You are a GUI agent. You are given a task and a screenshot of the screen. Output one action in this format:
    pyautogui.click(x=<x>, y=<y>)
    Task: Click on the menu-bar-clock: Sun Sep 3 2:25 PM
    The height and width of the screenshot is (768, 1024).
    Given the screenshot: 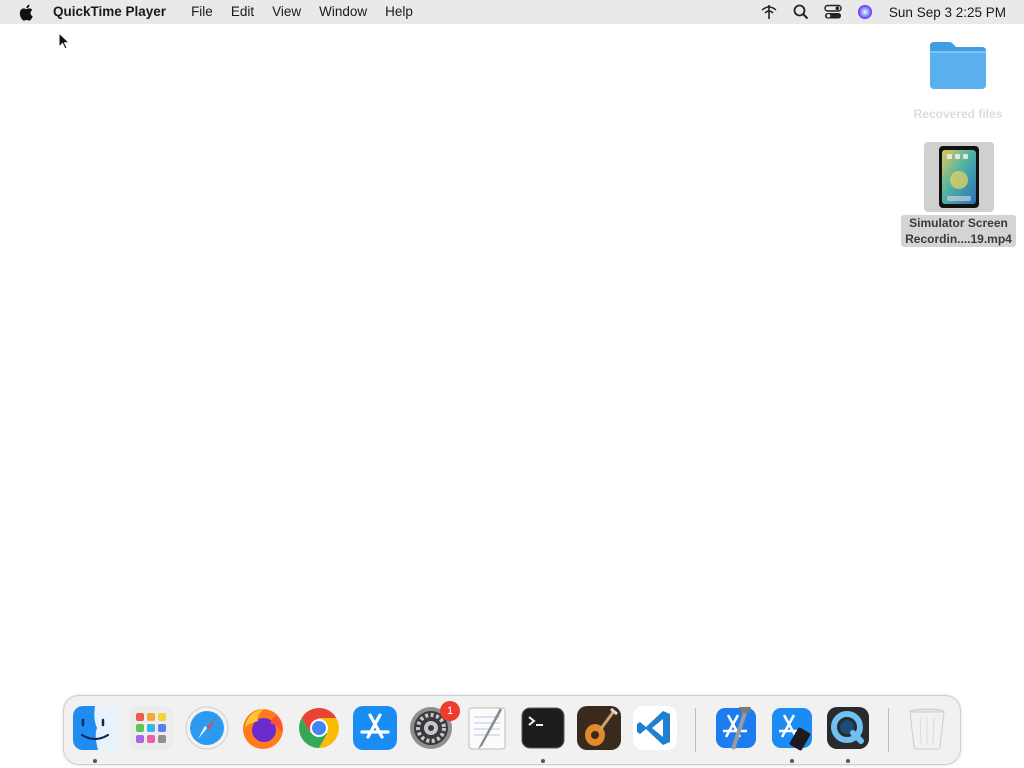 What is the action you would take?
    pyautogui.click(x=947, y=12)
    